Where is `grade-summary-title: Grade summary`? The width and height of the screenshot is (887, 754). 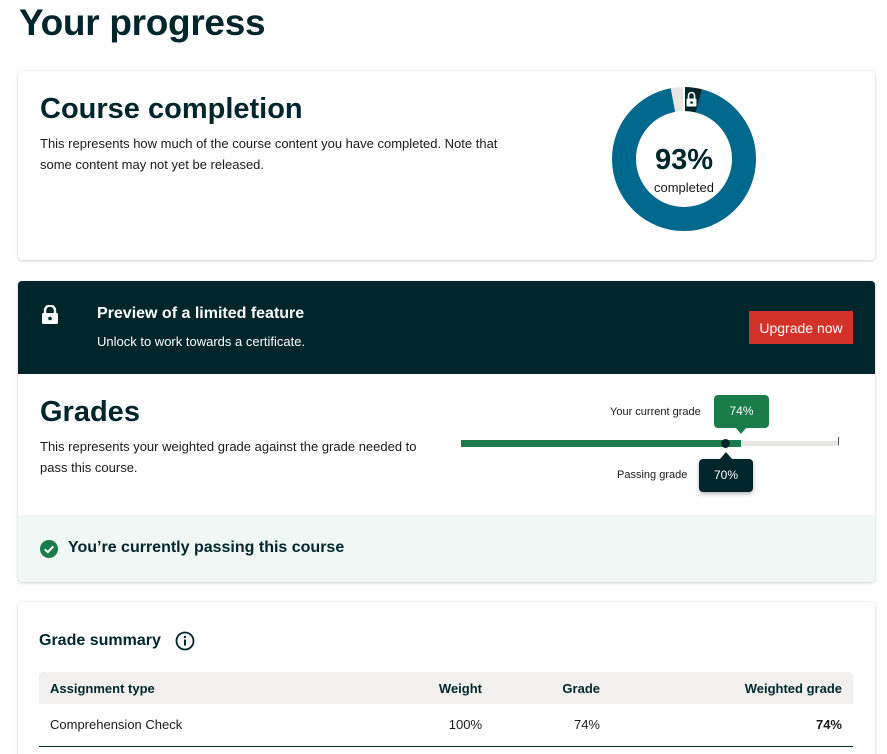 grade-summary-title: Grade summary is located at coordinates (100, 640).